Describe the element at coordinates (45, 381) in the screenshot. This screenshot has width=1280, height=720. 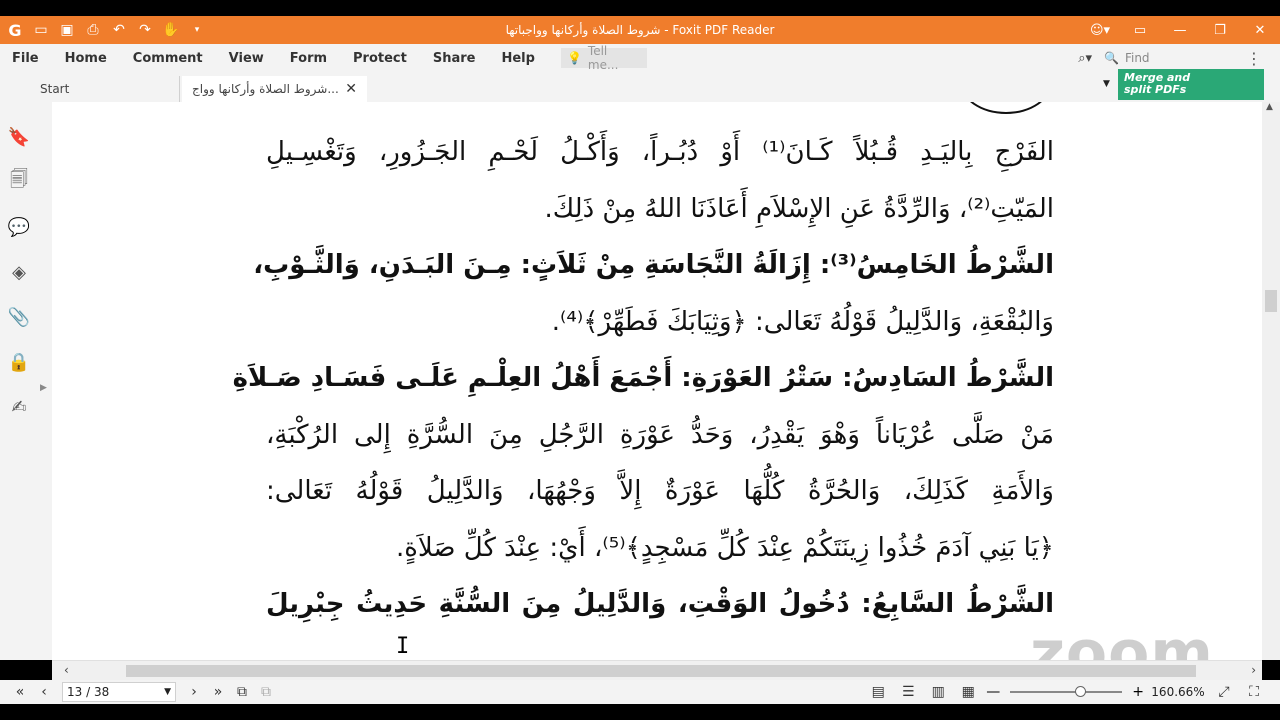
I see `panel-gap` at that location.